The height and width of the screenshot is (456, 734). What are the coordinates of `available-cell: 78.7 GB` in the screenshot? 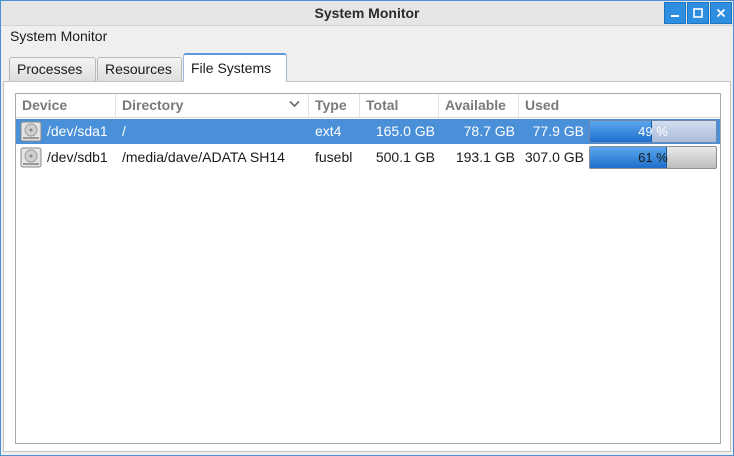 It's located at (489, 131).